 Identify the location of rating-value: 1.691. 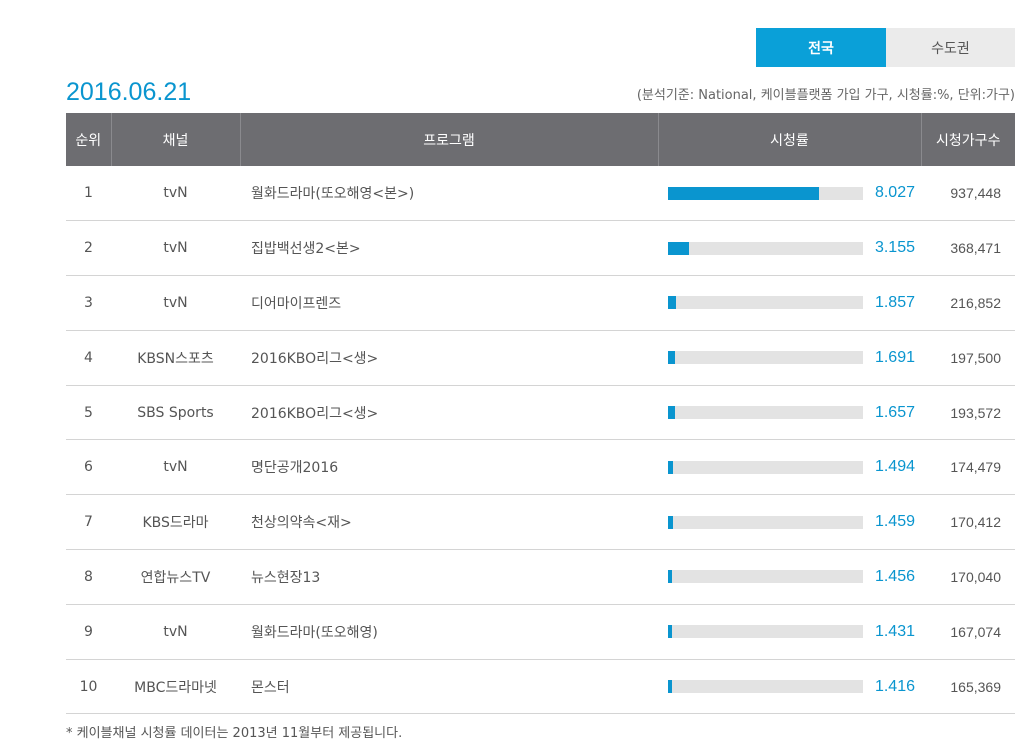
(894, 357).